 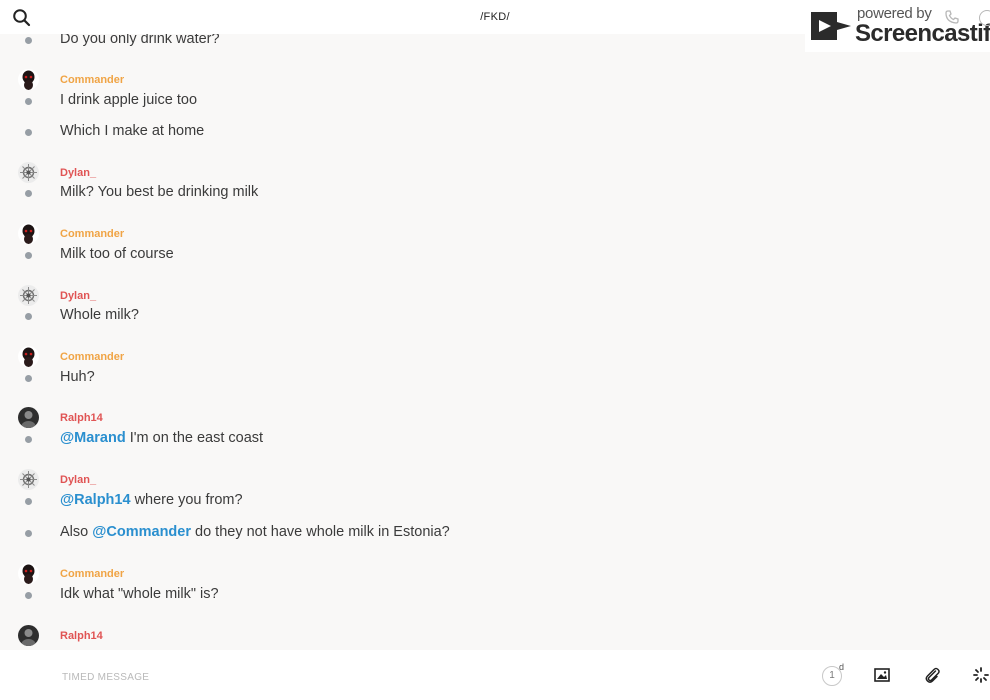 What do you see at coordinates (320, 532) in the screenshot?
I see `message-text-part: do they not have whole milk in Estonia?` at bounding box center [320, 532].